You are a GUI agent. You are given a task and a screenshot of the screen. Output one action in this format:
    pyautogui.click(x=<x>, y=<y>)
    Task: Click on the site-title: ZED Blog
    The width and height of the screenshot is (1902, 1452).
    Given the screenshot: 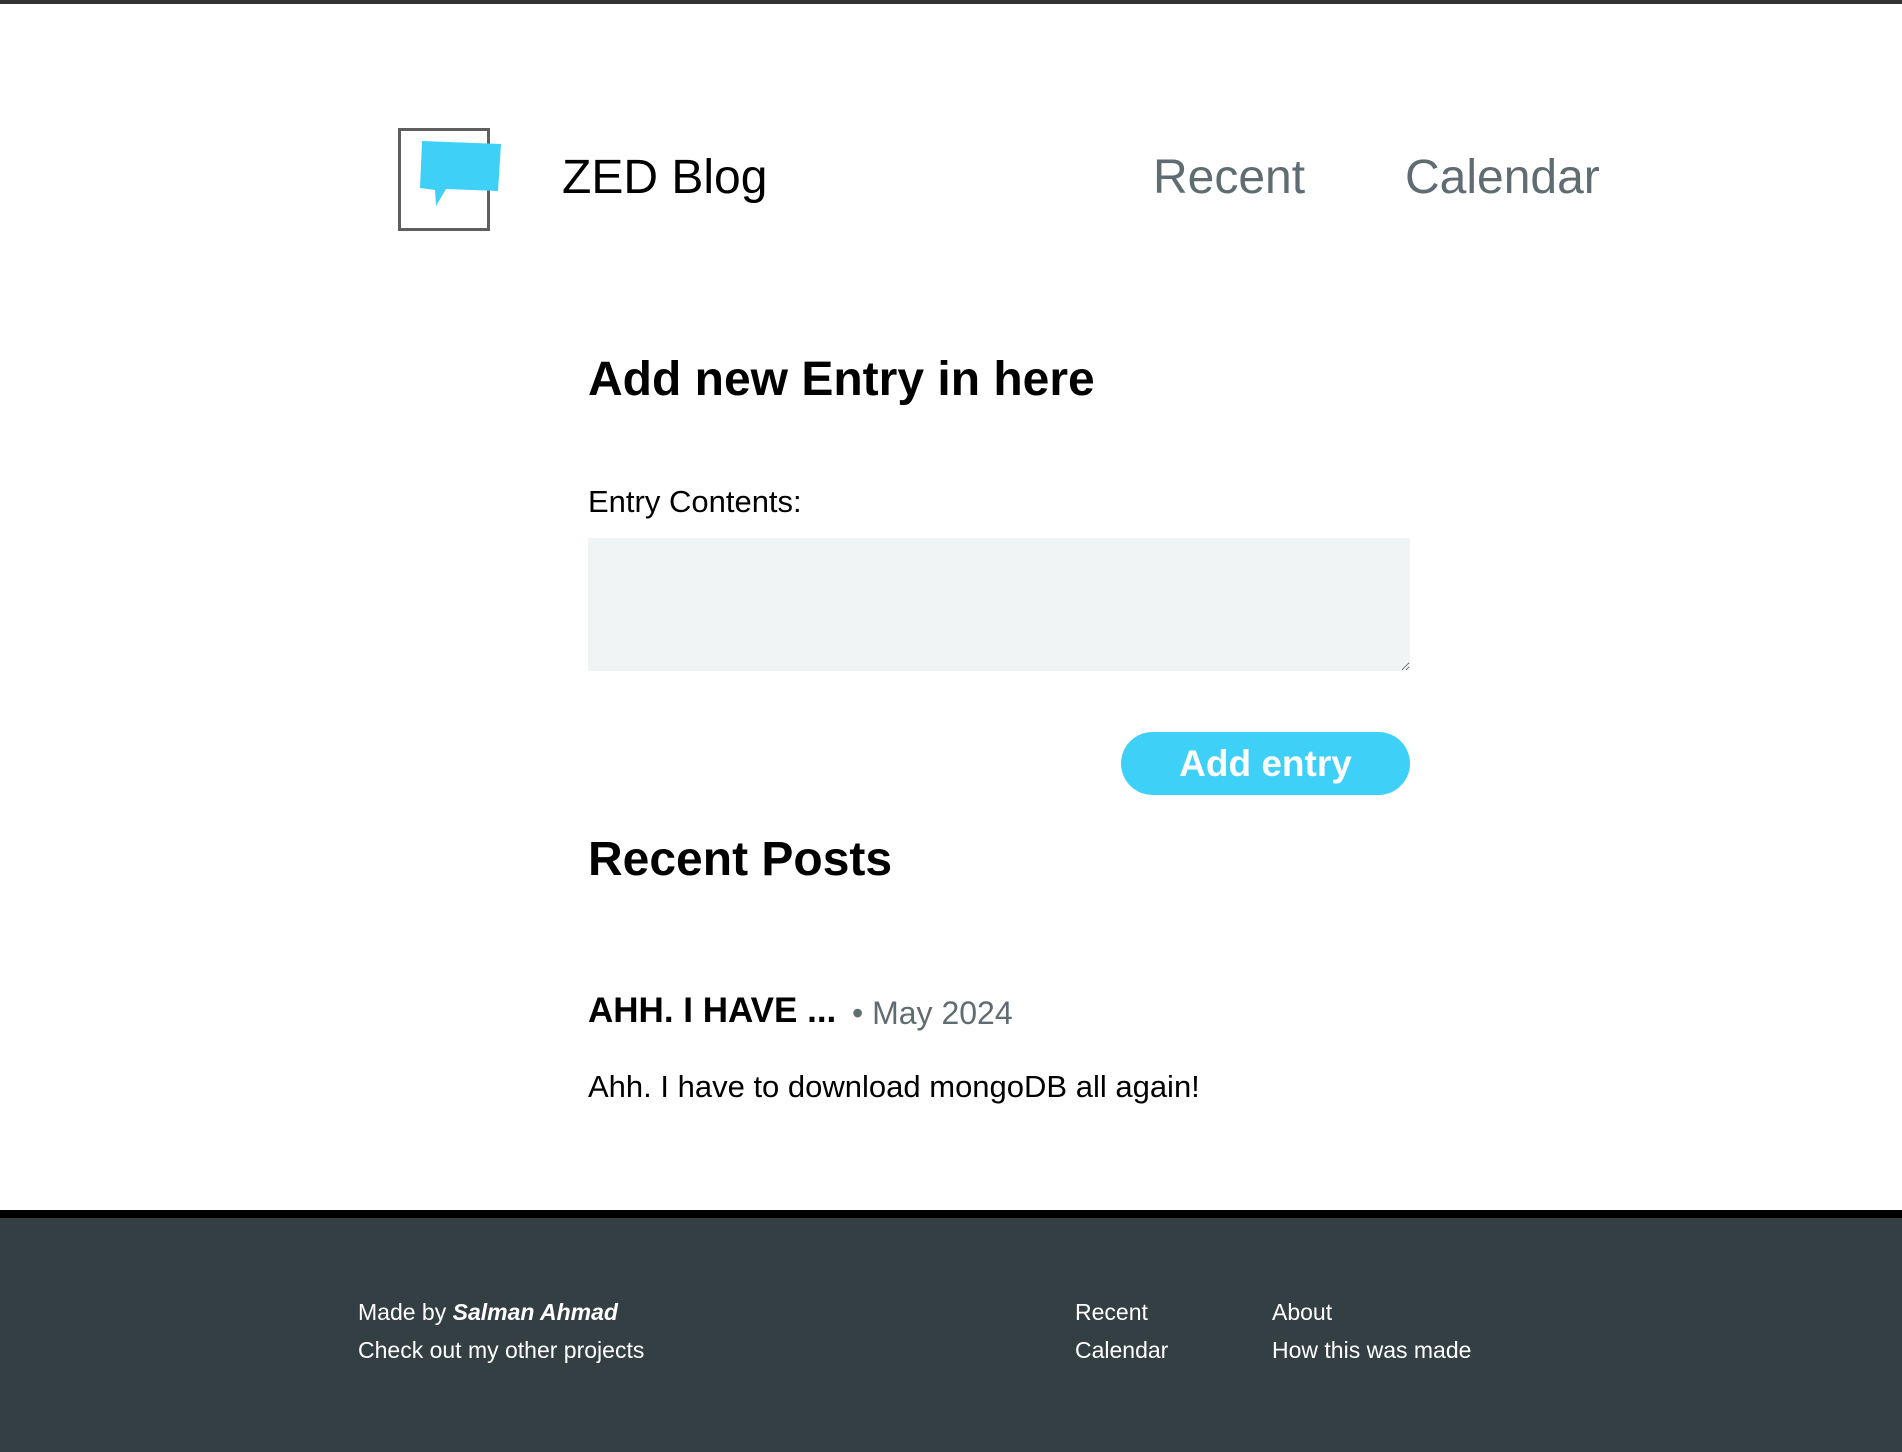 What is the action you would take?
    pyautogui.click(x=664, y=178)
    